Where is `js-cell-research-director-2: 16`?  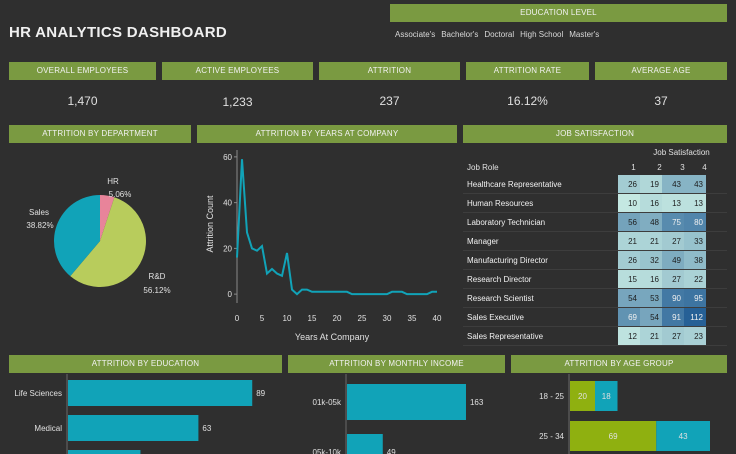
js-cell-research-director-2: 16 is located at coordinates (651, 279).